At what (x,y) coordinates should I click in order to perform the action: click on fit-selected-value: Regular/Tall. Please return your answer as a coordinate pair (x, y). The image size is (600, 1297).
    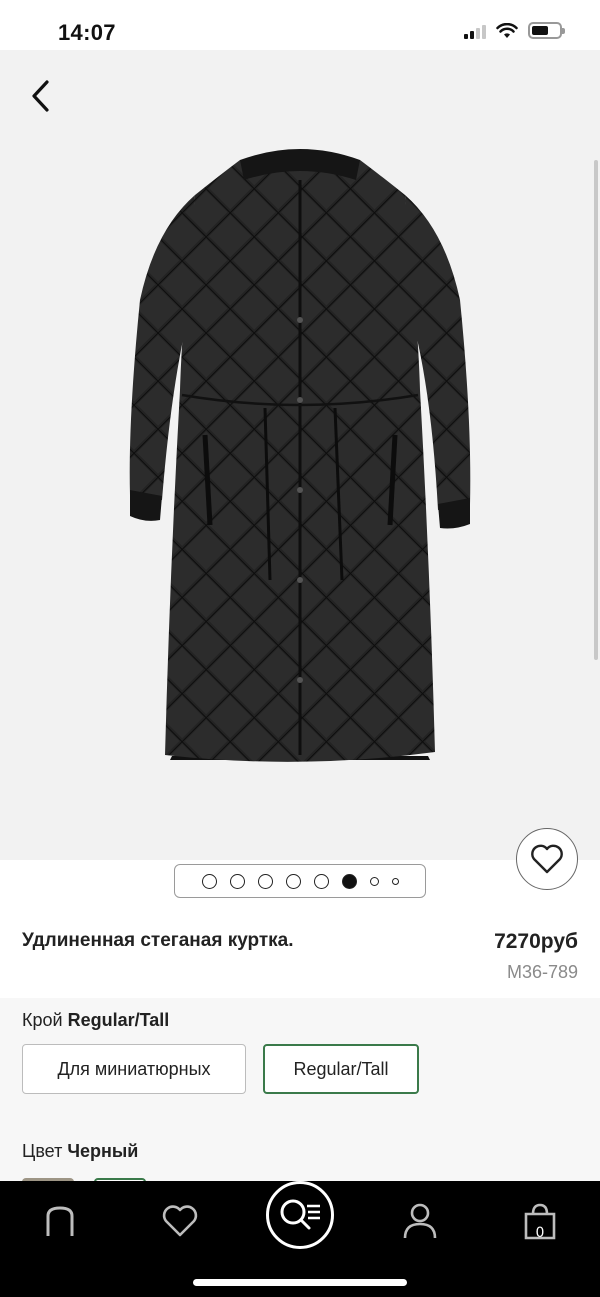
    Looking at the image, I should click on (118, 1020).